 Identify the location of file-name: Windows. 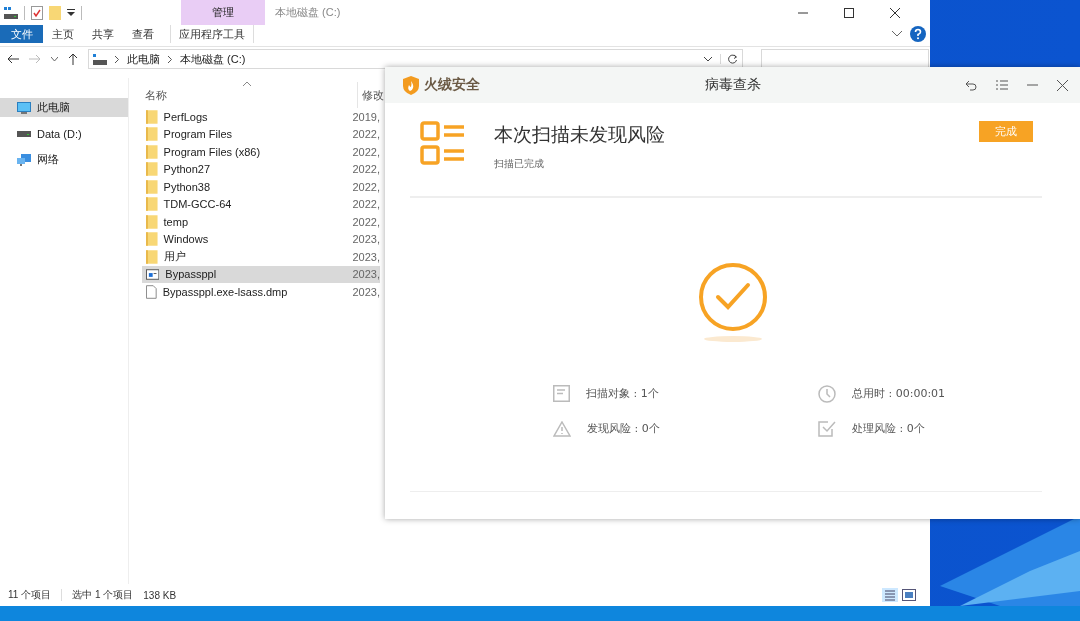
(186, 239).